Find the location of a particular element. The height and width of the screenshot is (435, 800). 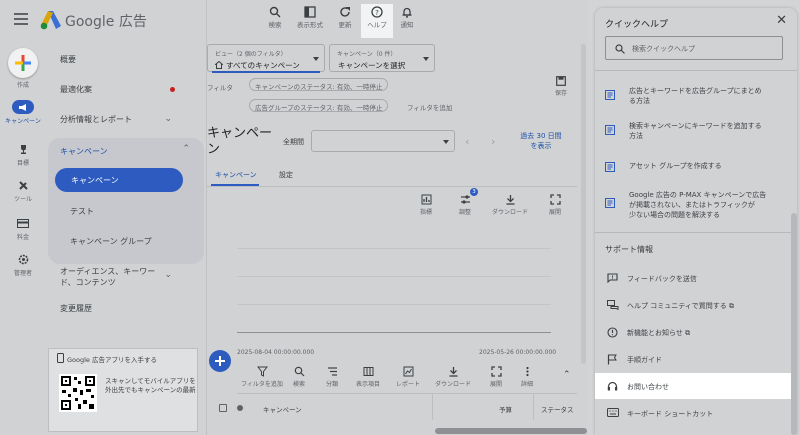

date-range-picker is located at coordinates (383, 141).